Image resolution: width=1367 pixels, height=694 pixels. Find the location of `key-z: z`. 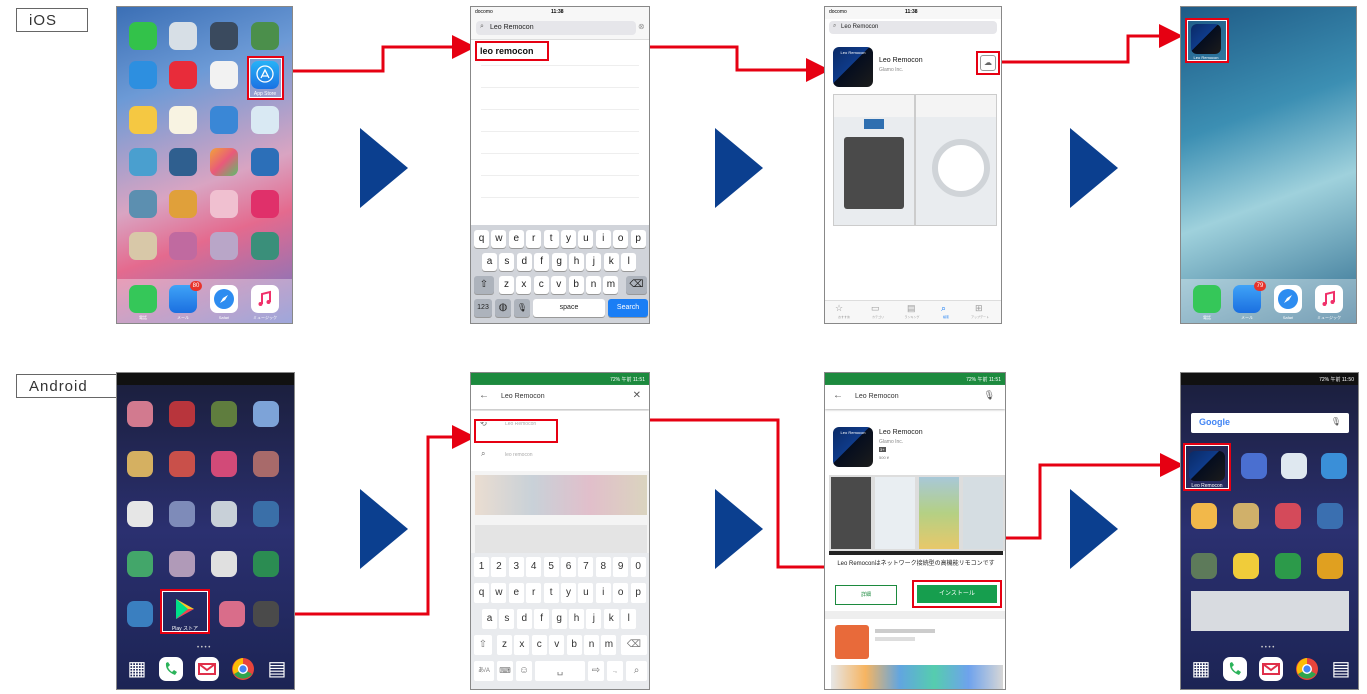

key-z: z is located at coordinates (504, 645).